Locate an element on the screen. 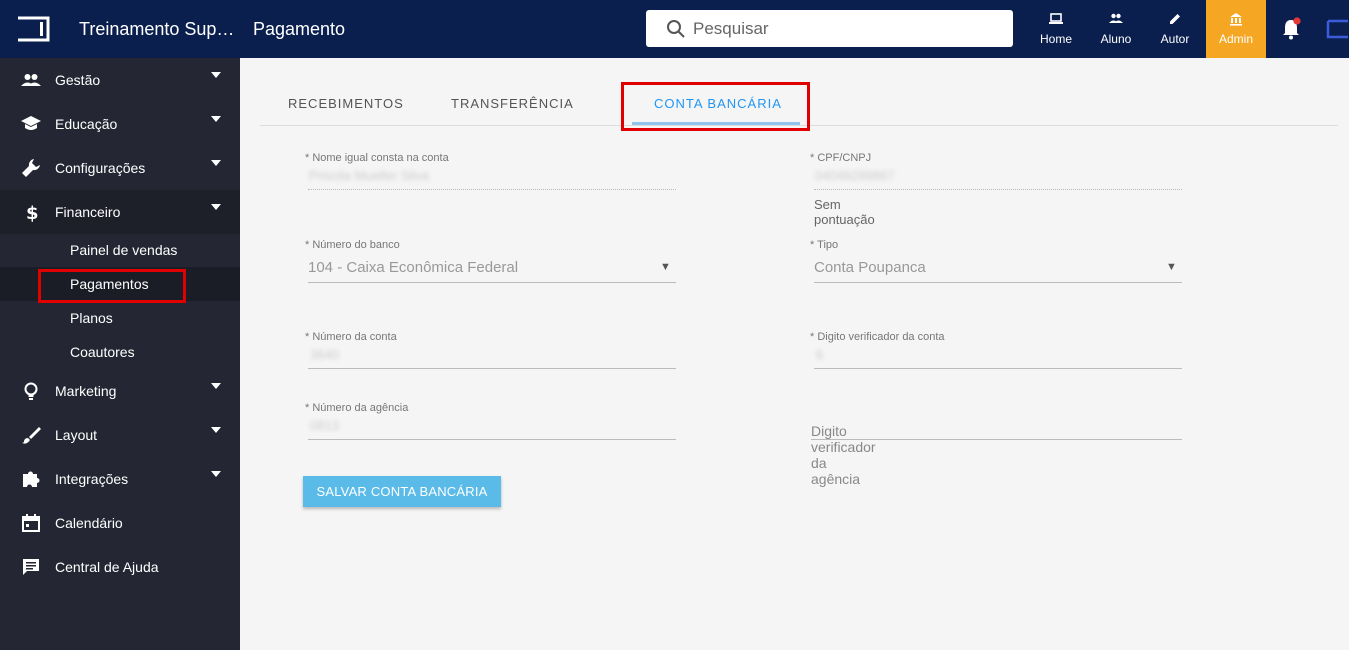 This screenshot has width=1349, height=650. agencia-value: 0813 is located at coordinates (324, 425).